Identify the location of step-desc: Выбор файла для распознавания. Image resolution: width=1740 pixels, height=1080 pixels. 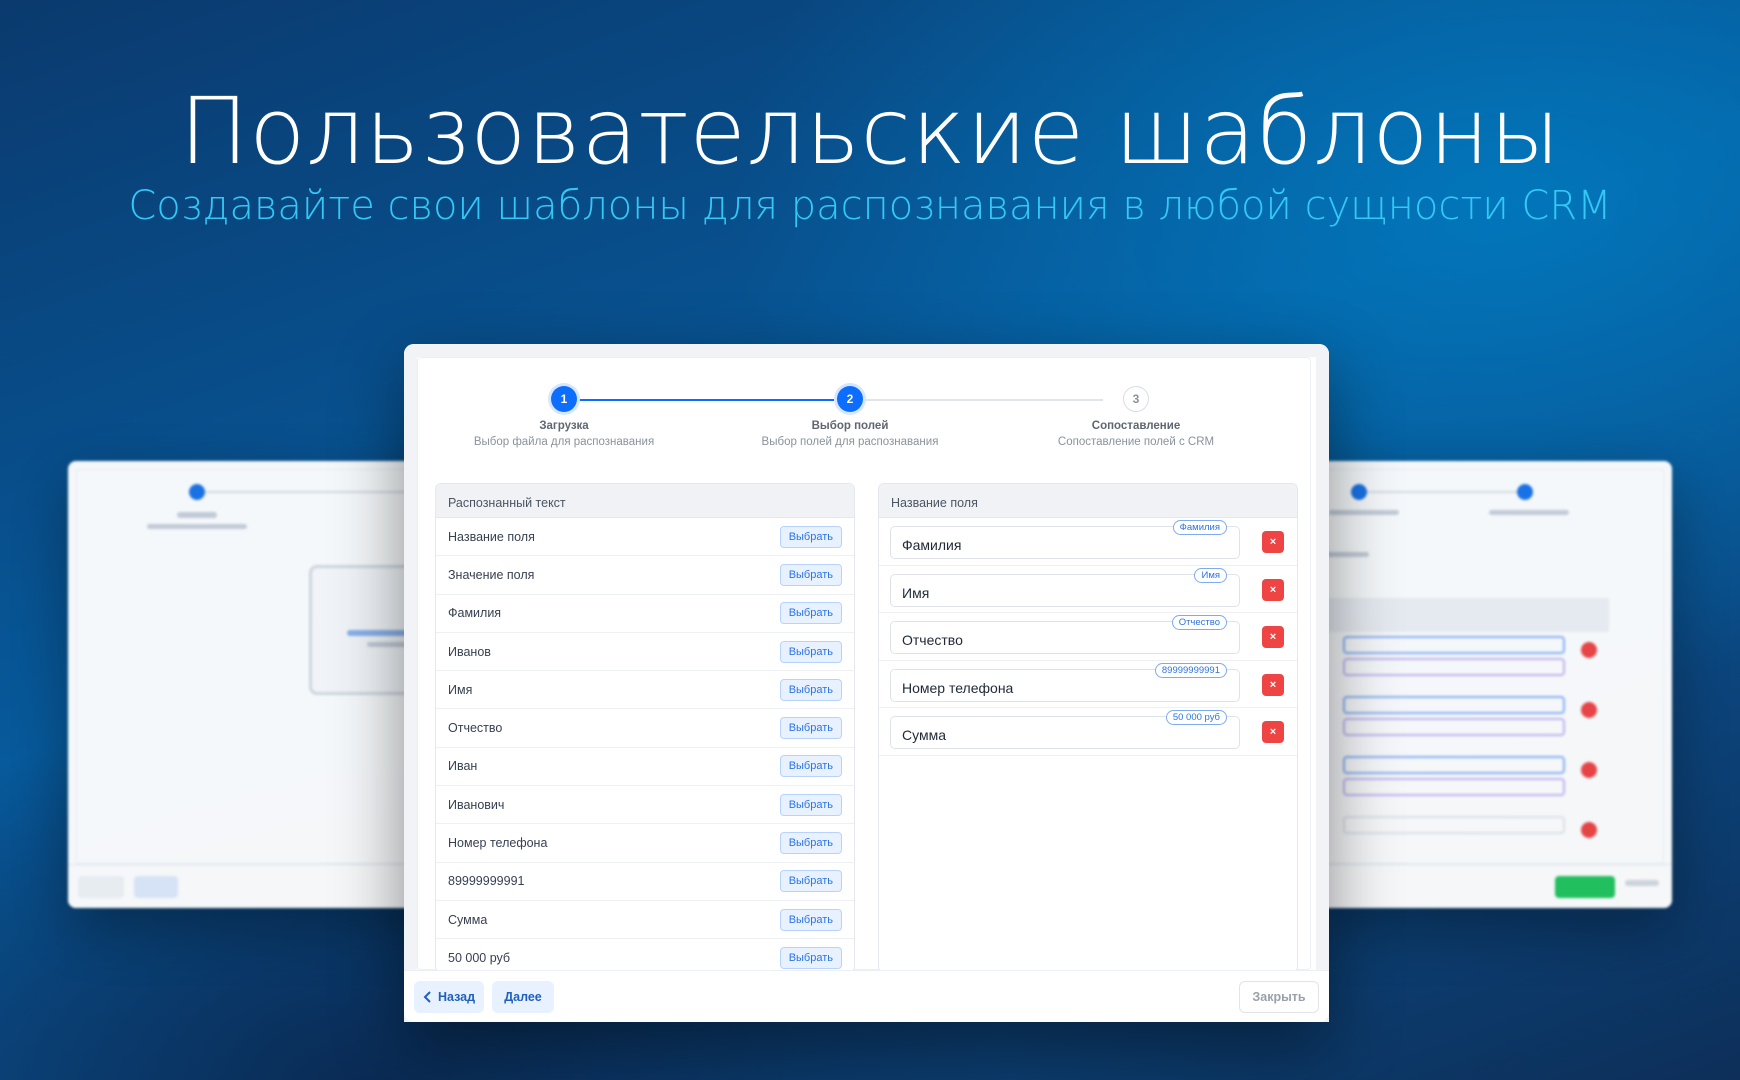
(564, 442).